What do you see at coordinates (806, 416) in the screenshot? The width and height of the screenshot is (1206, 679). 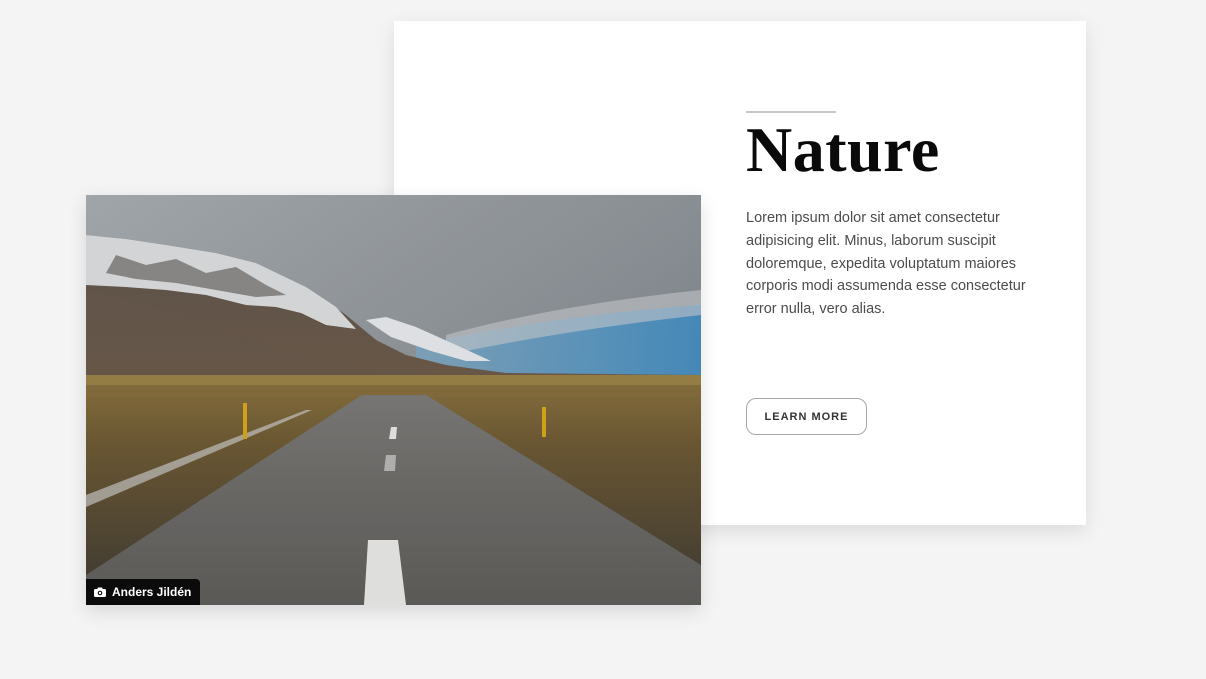 I see `learn-more-button: LEARN MORE` at bounding box center [806, 416].